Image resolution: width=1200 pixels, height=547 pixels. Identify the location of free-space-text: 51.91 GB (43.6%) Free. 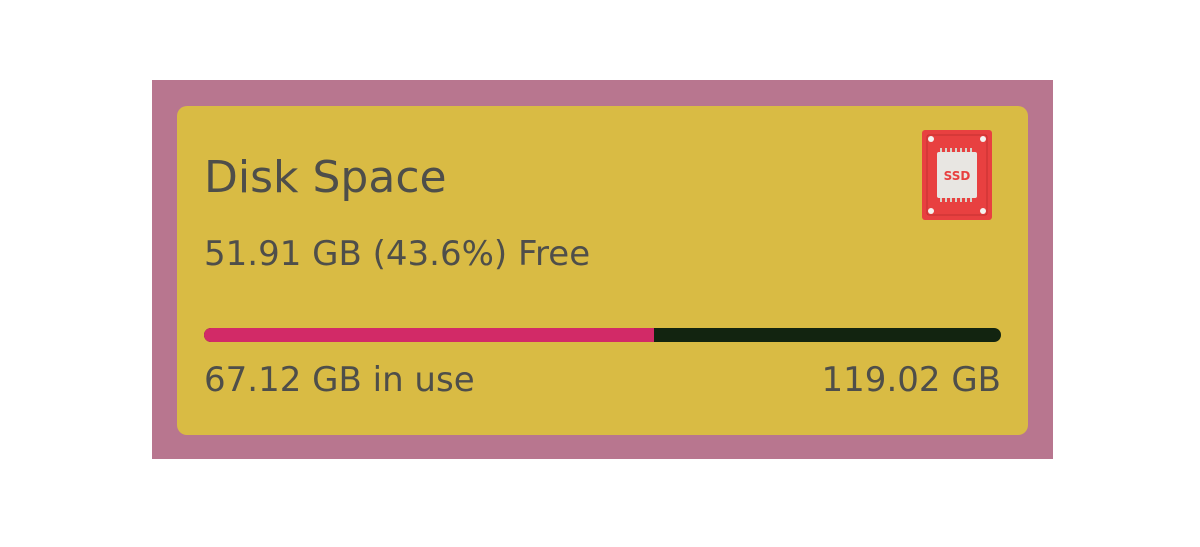
(397, 254).